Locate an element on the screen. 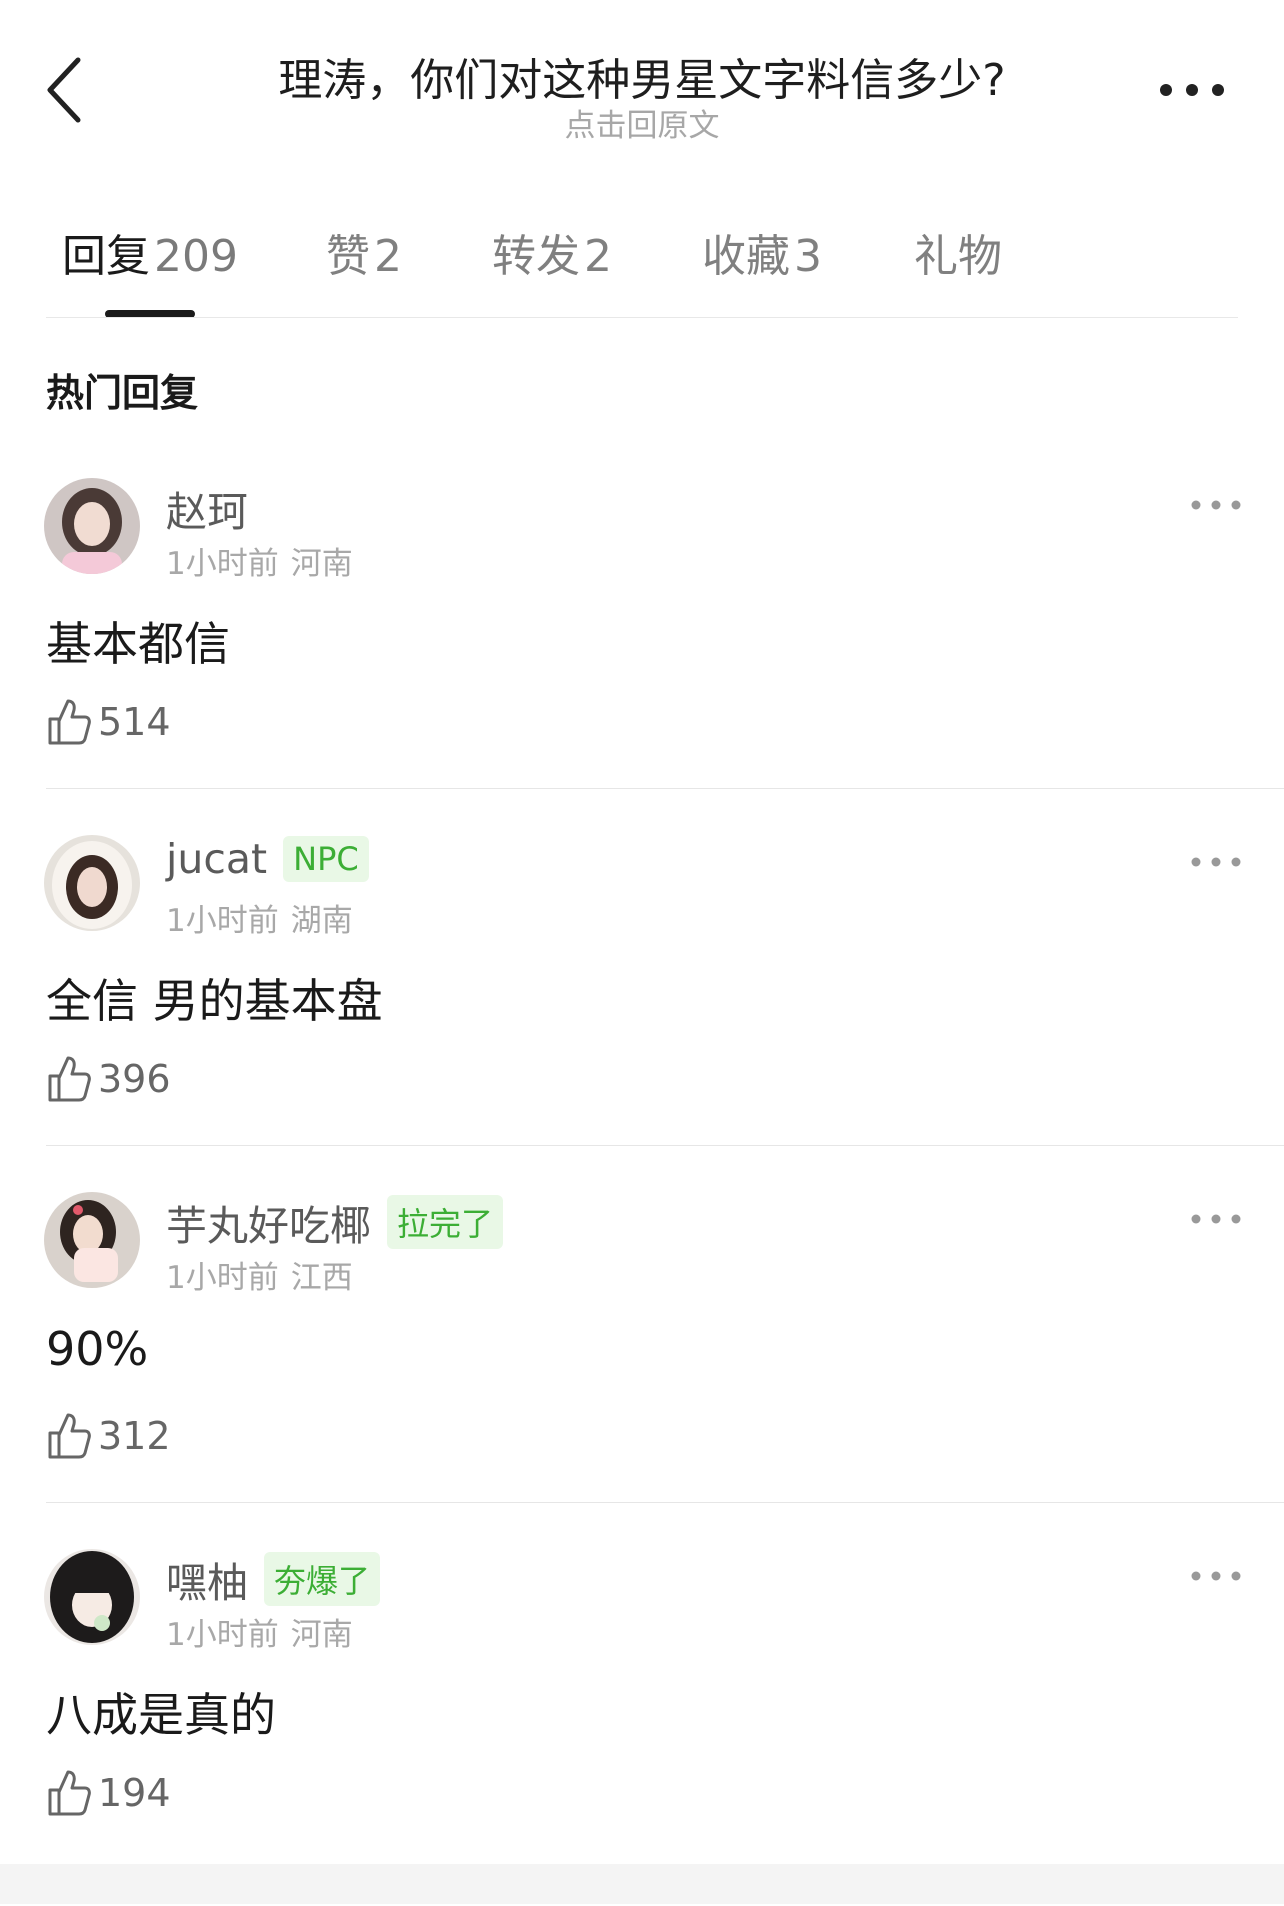 The image size is (1284, 1906). username-text: 嘿柚 is located at coordinates (207, 1583).